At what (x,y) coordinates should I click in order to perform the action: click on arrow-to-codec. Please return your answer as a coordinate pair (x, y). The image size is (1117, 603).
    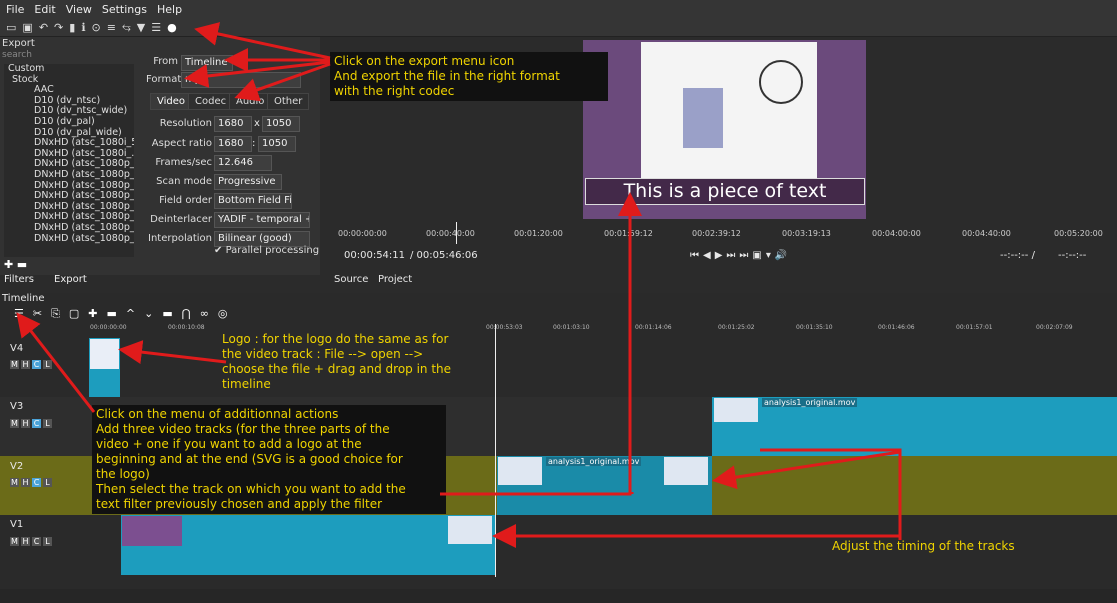
    Looking at the image, I should click on (282, 82).